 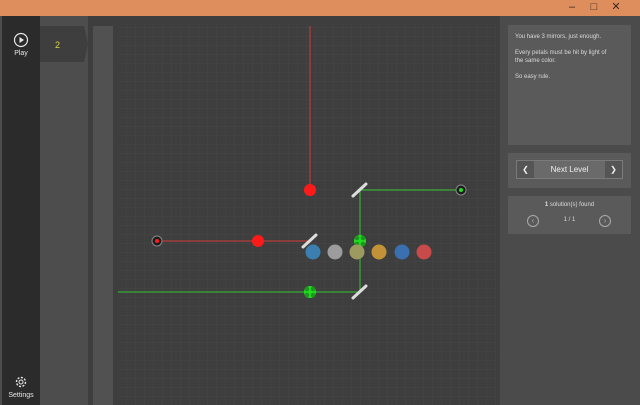 I want to click on next-level-label: Next Level, so click(x=569, y=169).